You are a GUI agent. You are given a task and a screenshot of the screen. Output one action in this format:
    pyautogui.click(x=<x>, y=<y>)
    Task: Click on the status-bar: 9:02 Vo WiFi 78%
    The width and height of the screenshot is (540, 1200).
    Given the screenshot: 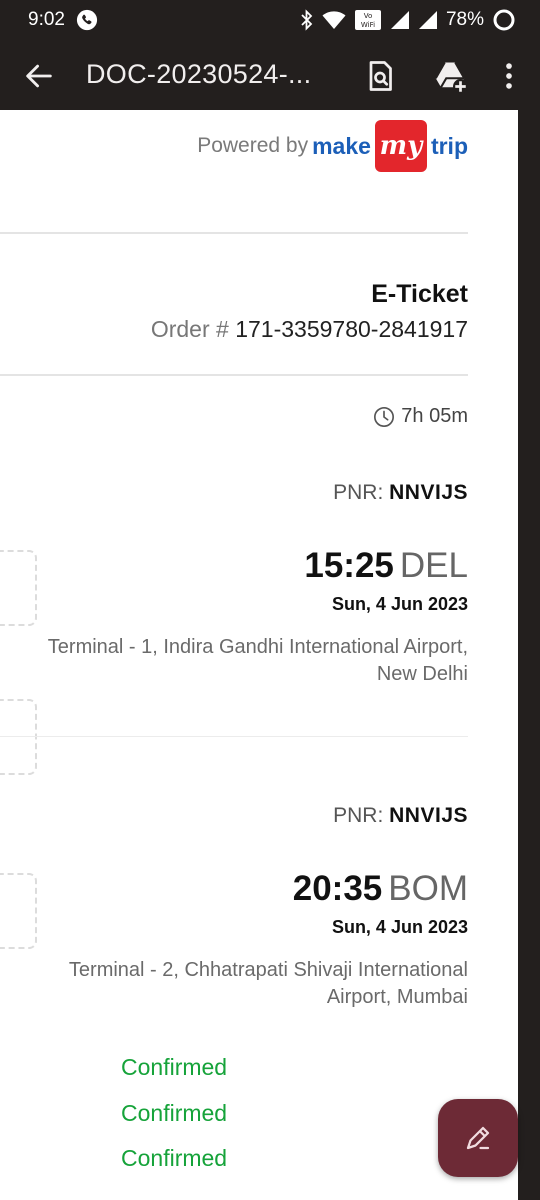 What is the action you would take?
    pyautogui.click(x=270, y=20)
    